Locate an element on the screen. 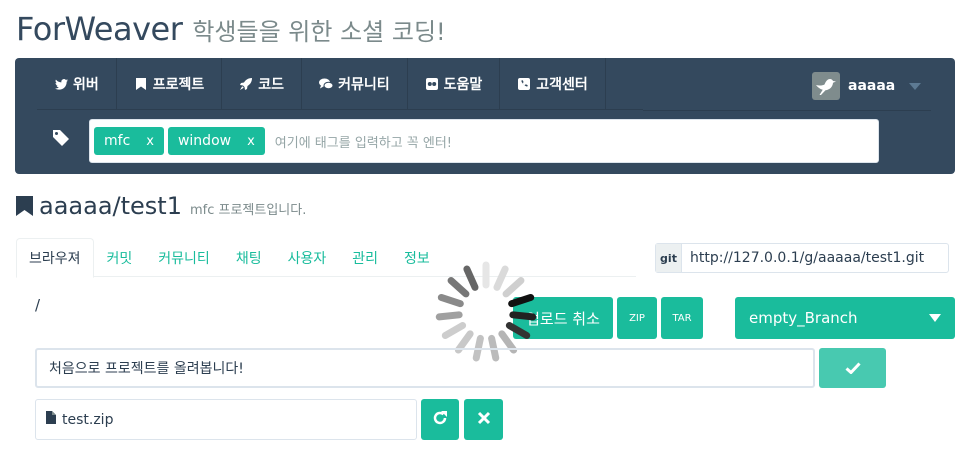 This screenshot has width=966, height=474. refresh-icon is located at coordinates (440, 420).